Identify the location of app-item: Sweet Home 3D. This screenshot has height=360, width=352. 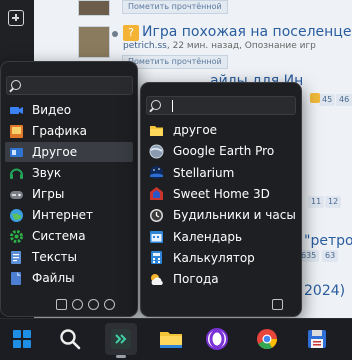
(221, 194).